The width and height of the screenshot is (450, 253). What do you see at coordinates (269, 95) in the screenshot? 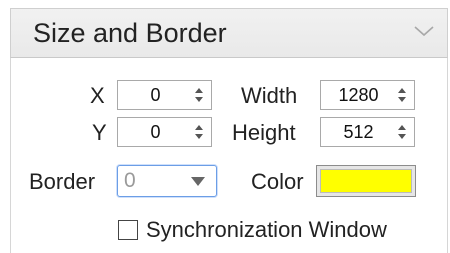
I see `width-label: Width` at bounding box center [269, 95].